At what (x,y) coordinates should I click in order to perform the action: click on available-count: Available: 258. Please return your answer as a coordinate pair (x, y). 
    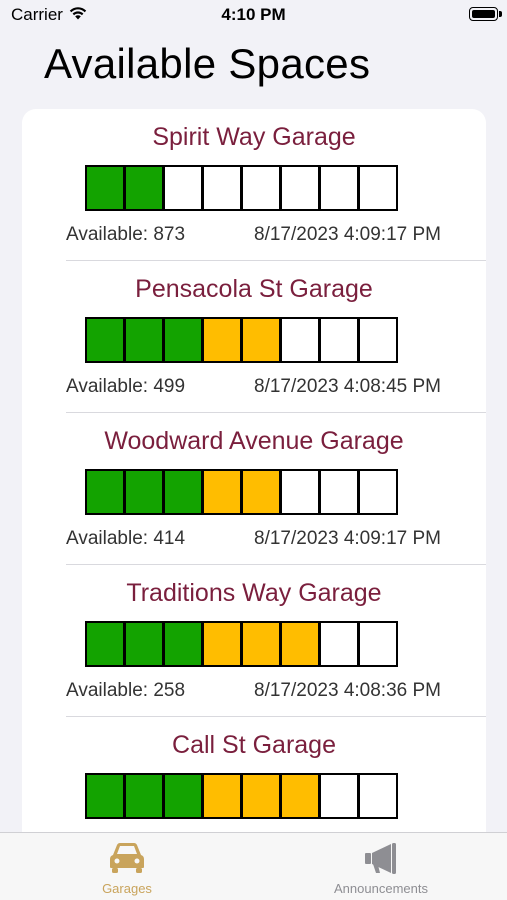
    Looking at the image, I should click on (126, 690).